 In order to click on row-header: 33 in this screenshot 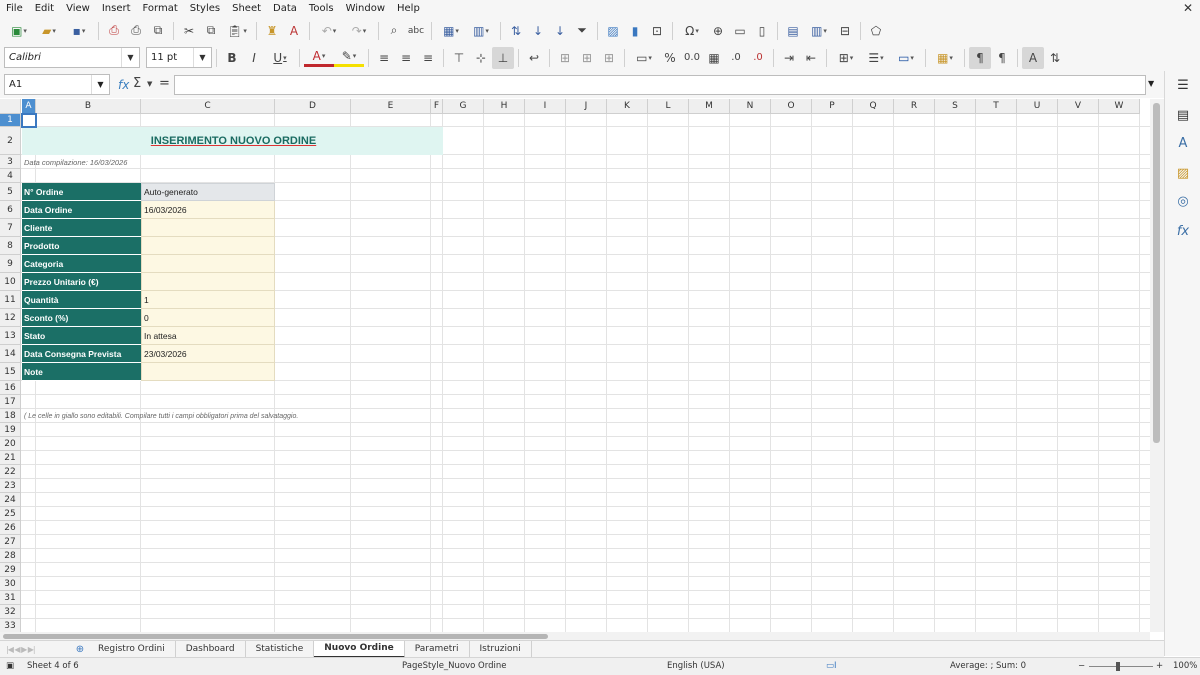, I will do `click(10, 625)`.